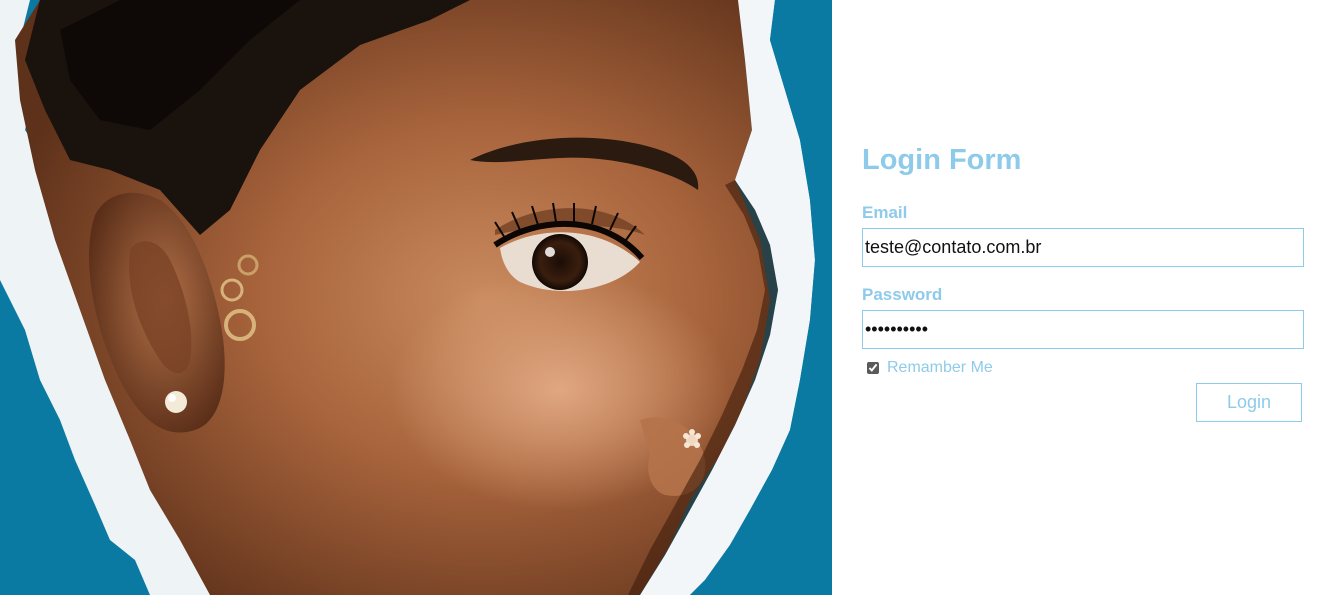 The image size is (1326, 595). Describe the element at coordinates (902, 294) in the screenshot. I see `password-label: Password` at that location.